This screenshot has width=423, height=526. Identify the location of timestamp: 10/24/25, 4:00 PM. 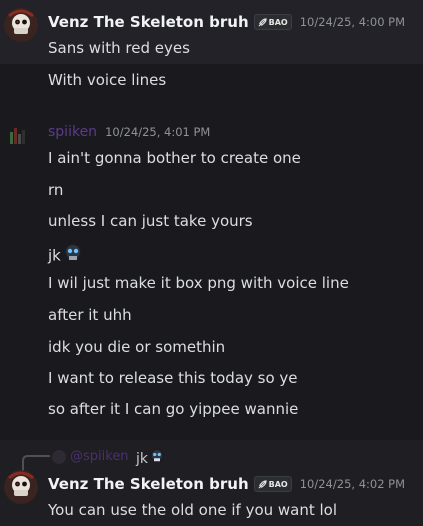
(352, 22).